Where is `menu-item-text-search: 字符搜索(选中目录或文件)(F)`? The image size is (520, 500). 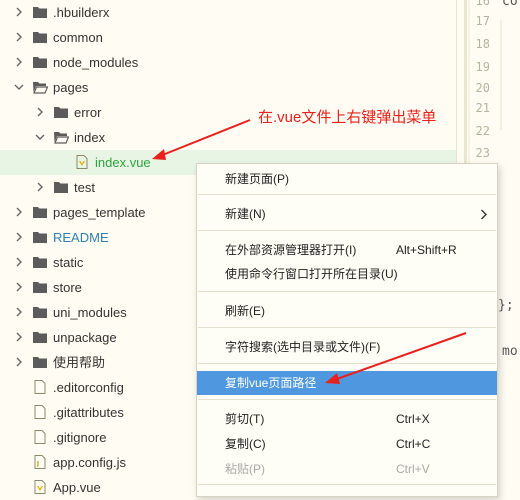 menu-item-text-search: 字符搜索(选中目录或文件)(F) is located at coordinates (347, 347).